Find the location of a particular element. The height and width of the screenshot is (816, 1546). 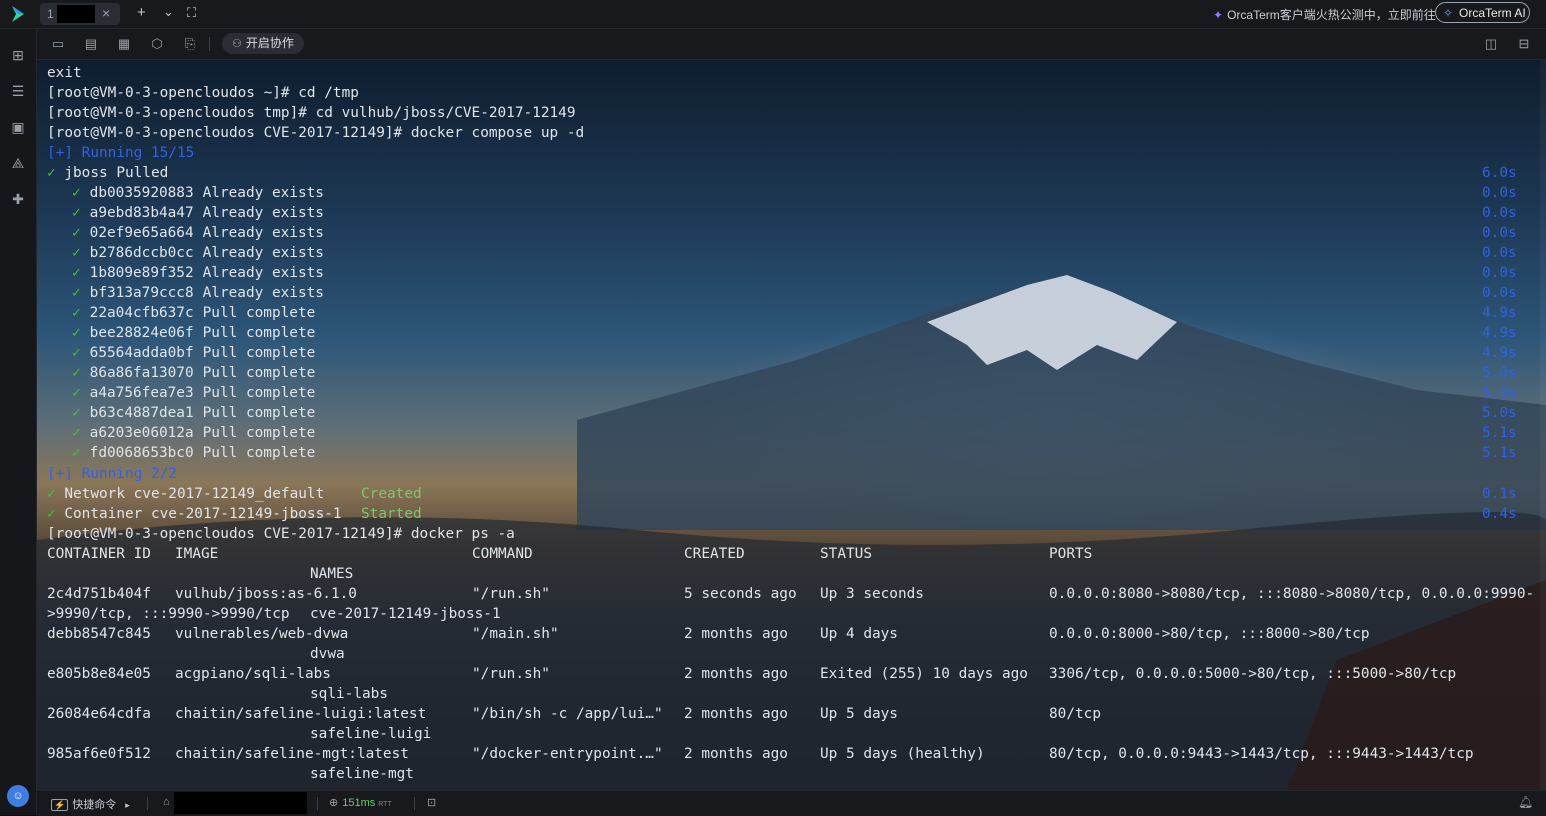

layer-id: bf313a79ccc8 is located at coordinates (141, 293).